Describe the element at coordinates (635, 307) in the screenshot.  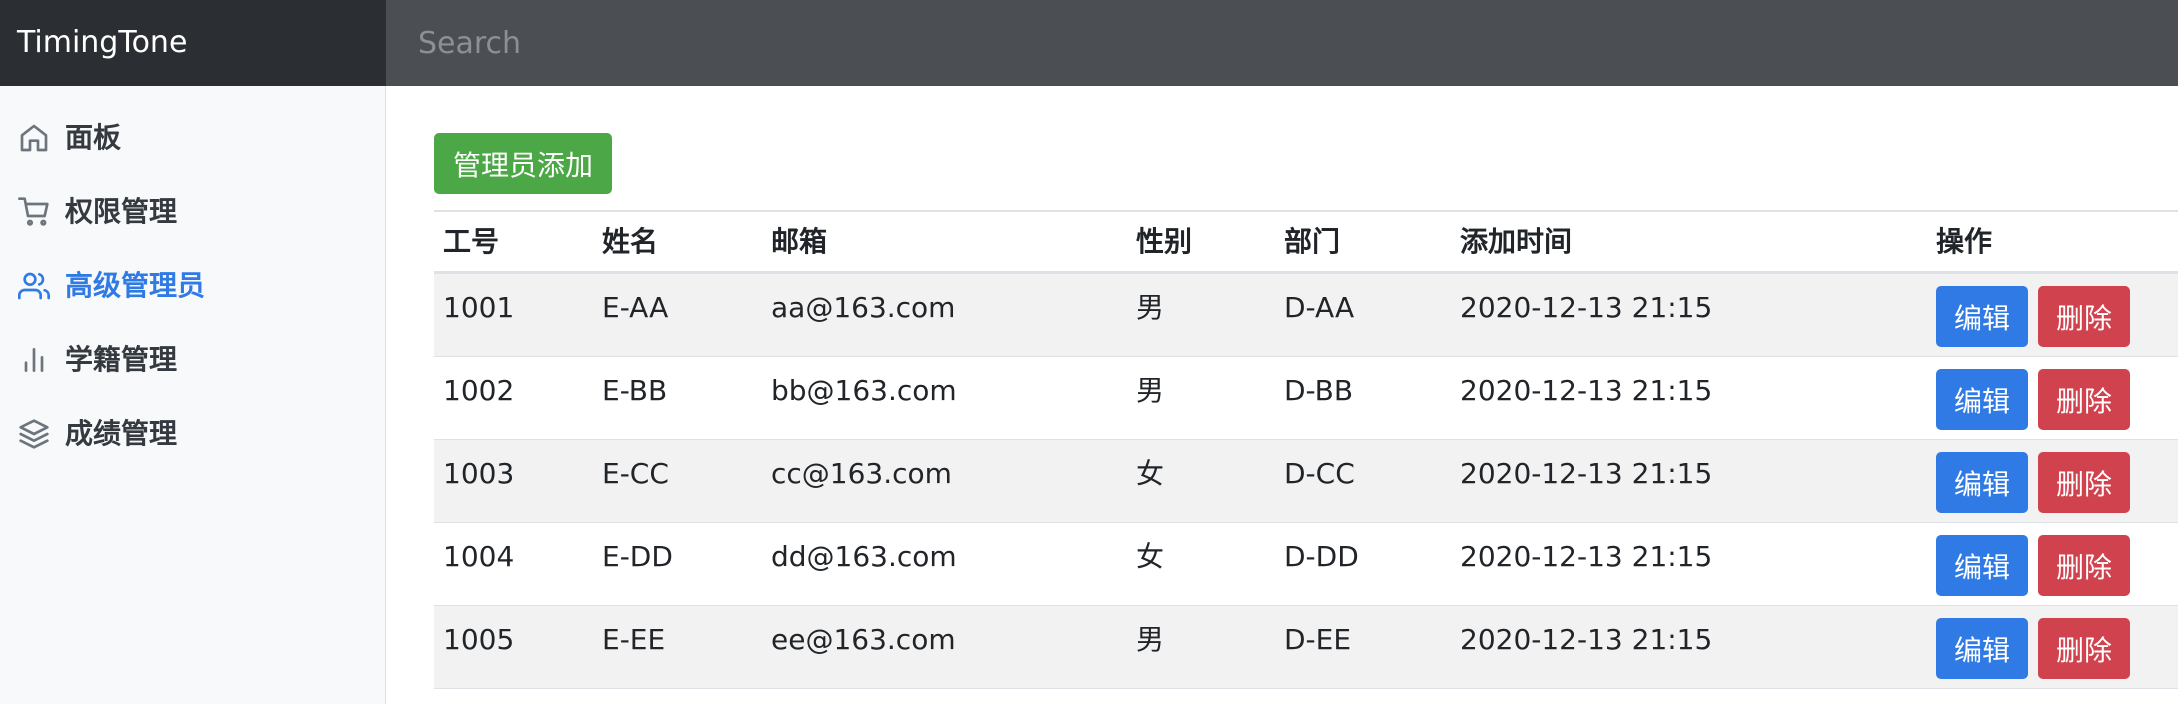
I see `cell-name: E-AA` at that location.